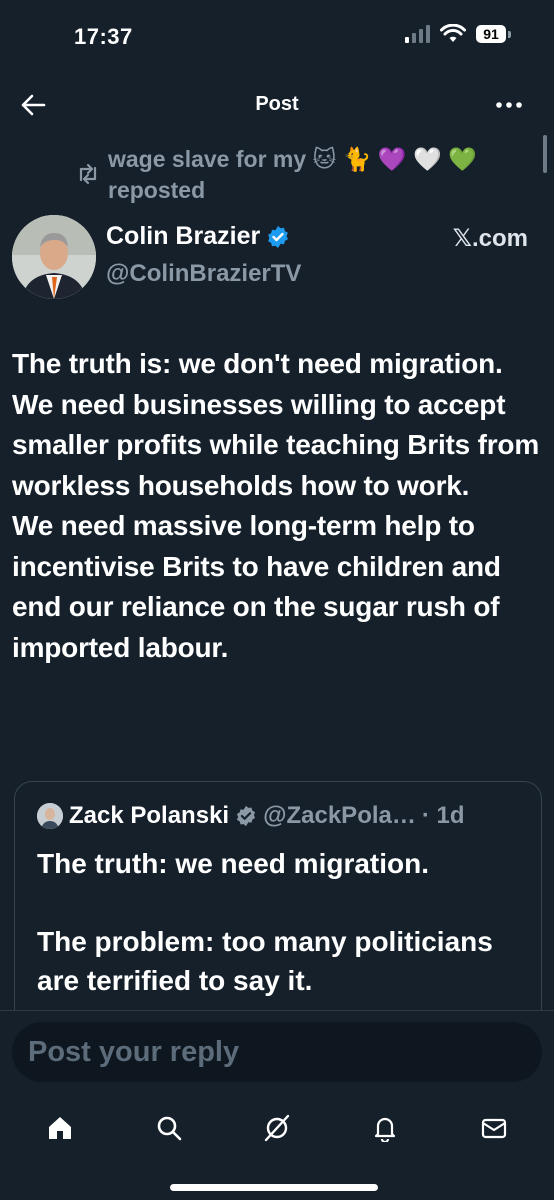 Image resolution: width=554 pixels, height=1200 pixels. What do you see at coordinates (443, 815) in the screenshot?
I see `quoted-tweet-time: · 1d` at bounding box center [443, 815].